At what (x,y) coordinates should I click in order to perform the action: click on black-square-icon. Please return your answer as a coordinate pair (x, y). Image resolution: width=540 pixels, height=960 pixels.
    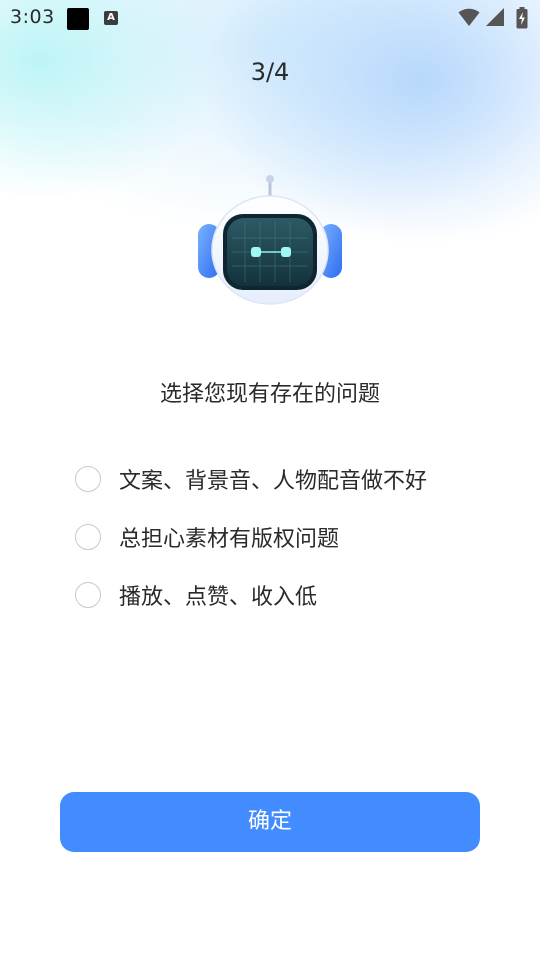
    Looking at the image, I should click on (78, 19).